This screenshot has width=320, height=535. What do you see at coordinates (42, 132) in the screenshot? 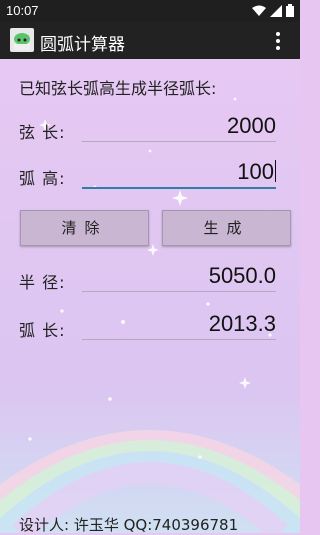
I see `chord-label: 弦 长:` at bounding box center [42, 132].